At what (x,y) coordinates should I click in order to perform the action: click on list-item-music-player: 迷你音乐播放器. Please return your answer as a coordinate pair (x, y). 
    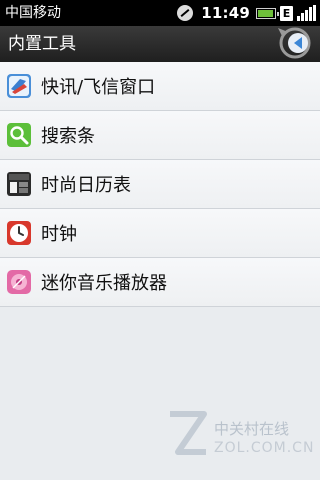
    Looking at the image, I should click on (160, 282).